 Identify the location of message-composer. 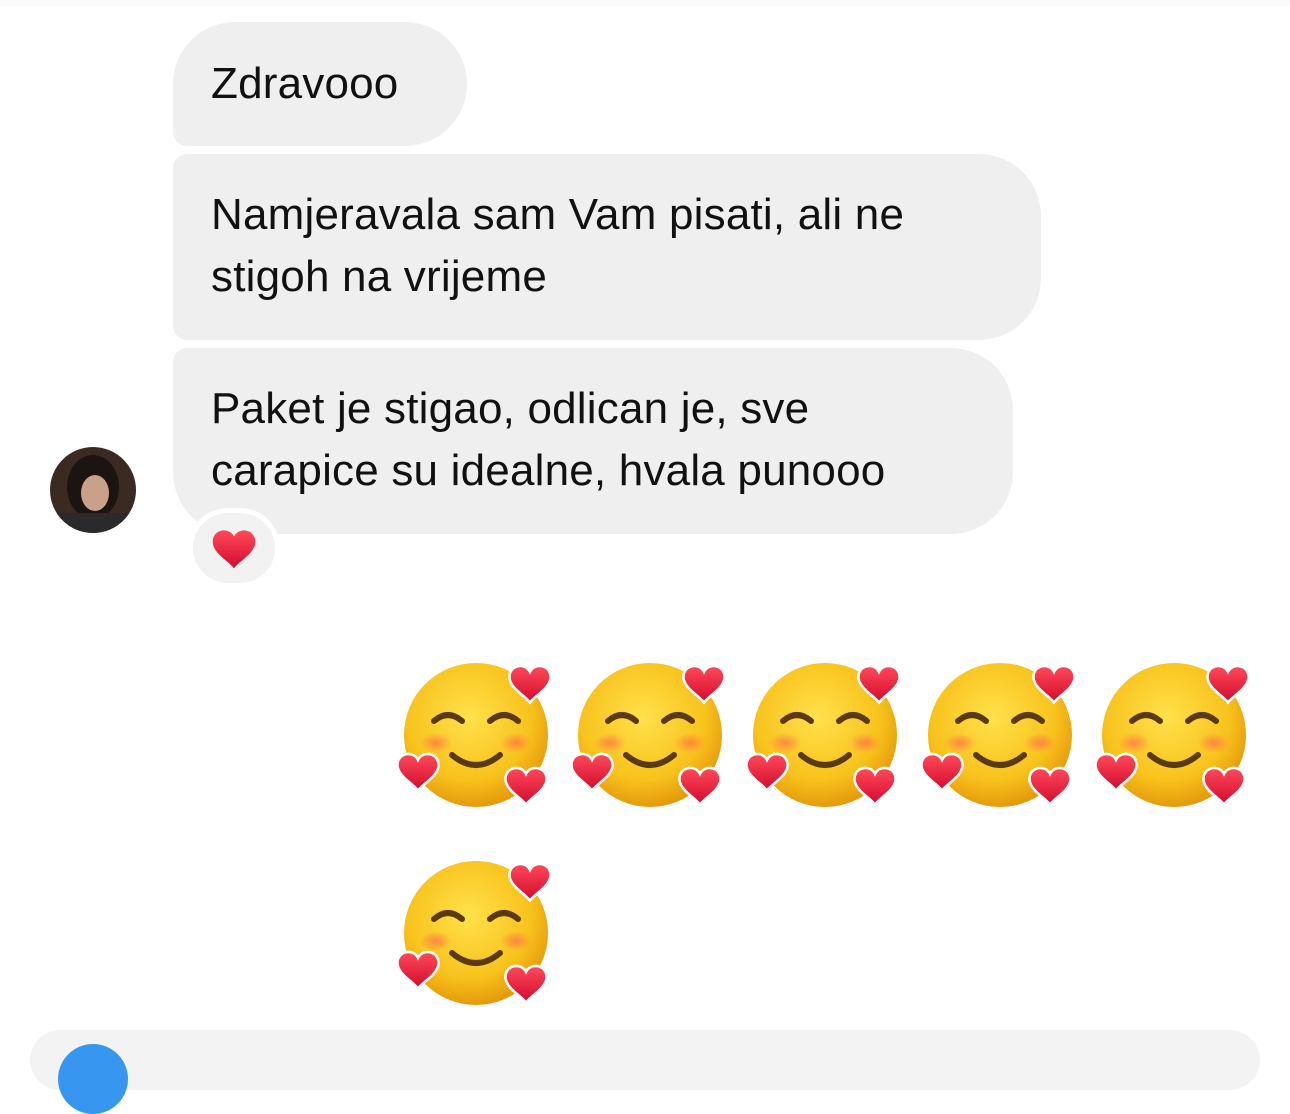
(645, 1060).